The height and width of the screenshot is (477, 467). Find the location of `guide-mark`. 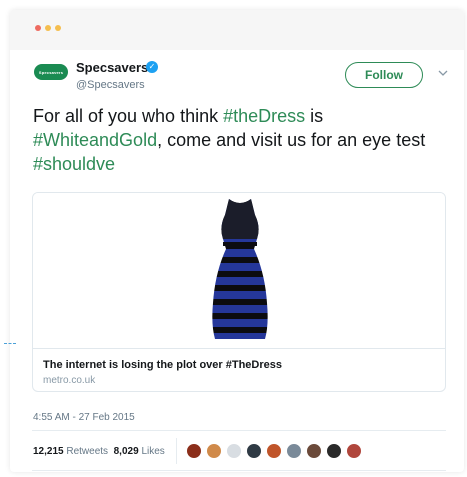

guide-mark is located at coordinates (10, 344).